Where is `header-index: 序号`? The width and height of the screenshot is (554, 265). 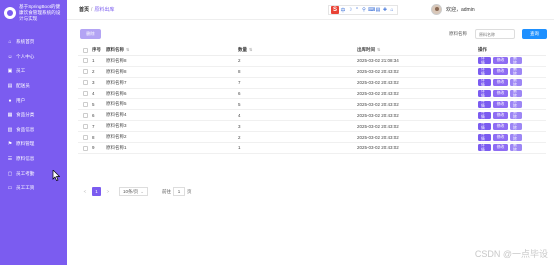 header-index: 序号 is located at coordinates (99, 51).